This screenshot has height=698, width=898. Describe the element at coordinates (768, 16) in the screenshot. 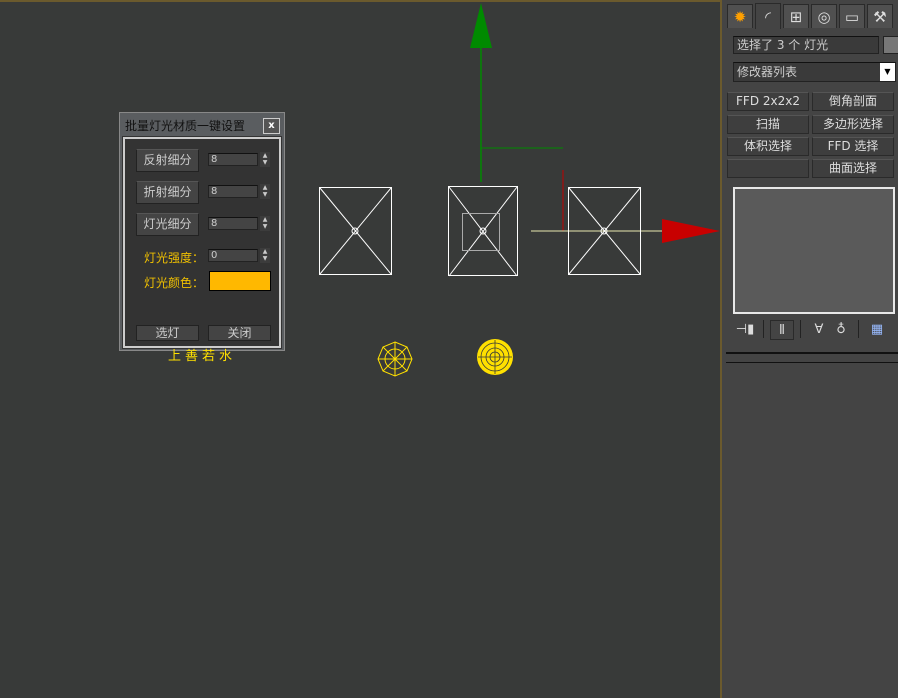

I see `modify-tab-icon: ◜` at that location.